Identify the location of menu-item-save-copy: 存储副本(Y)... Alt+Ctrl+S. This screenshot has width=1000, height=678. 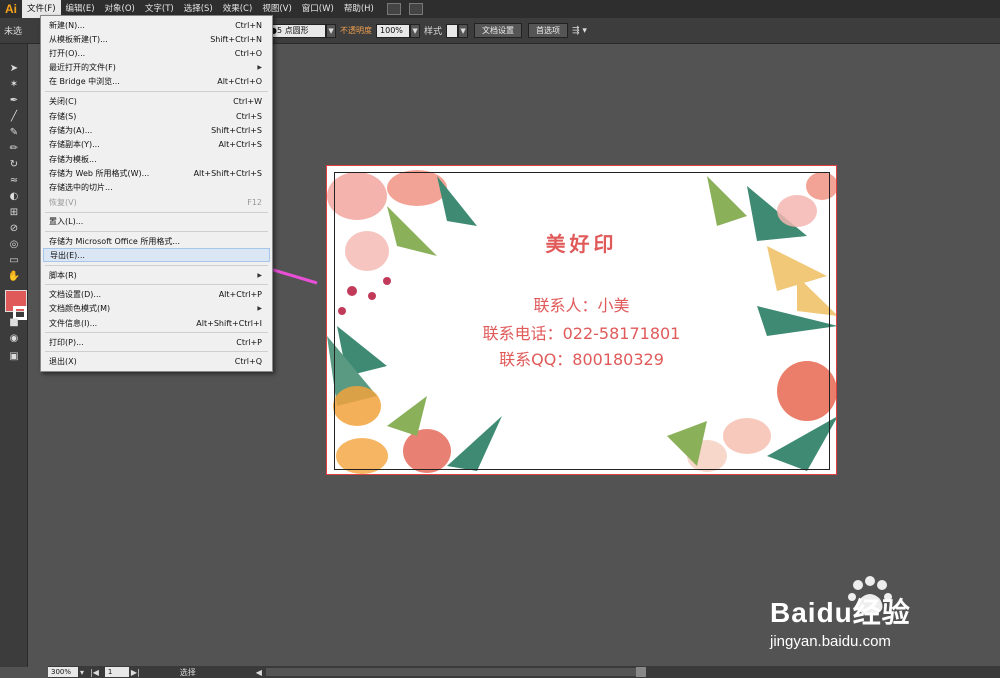
(155, 144).